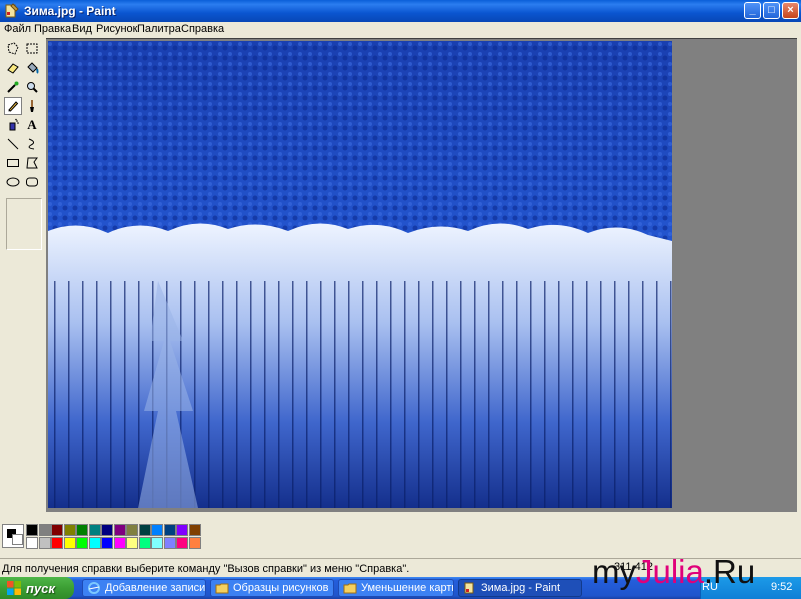  Describe the element at coordinates (70, 11) in the screenshot. I see `window-title: Зима.jpg - Paint` at that location.